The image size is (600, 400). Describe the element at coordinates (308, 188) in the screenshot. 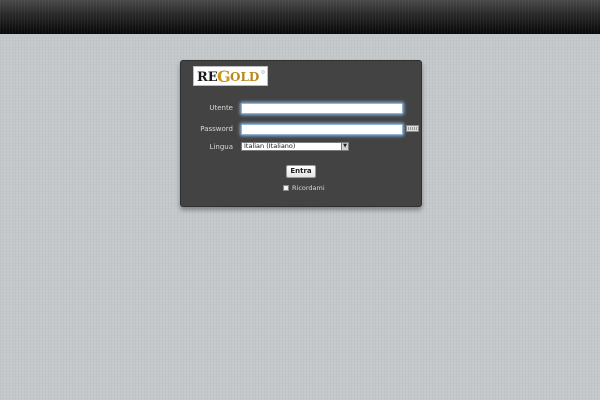

I see `remember-label: Ricordami` at that location.